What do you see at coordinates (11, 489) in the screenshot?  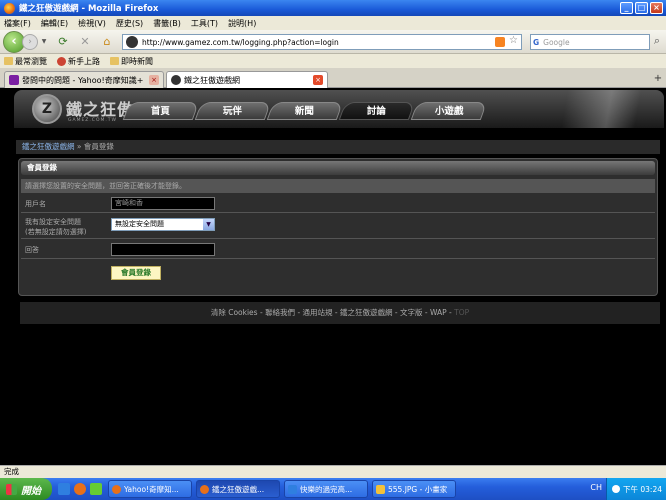 I see `windows-flag-icon` at bounding box center [11, 489].